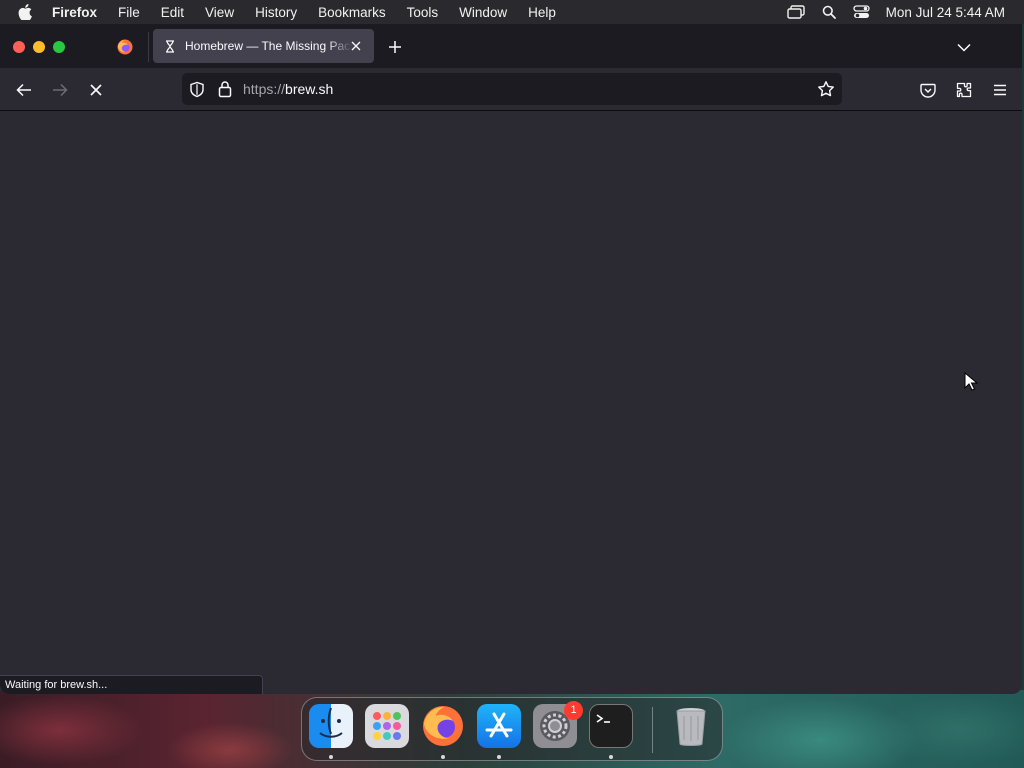  What do you see at coordinates (24, 90) in the screenshot?
I see `back-button` at bounding box center [24, 90].